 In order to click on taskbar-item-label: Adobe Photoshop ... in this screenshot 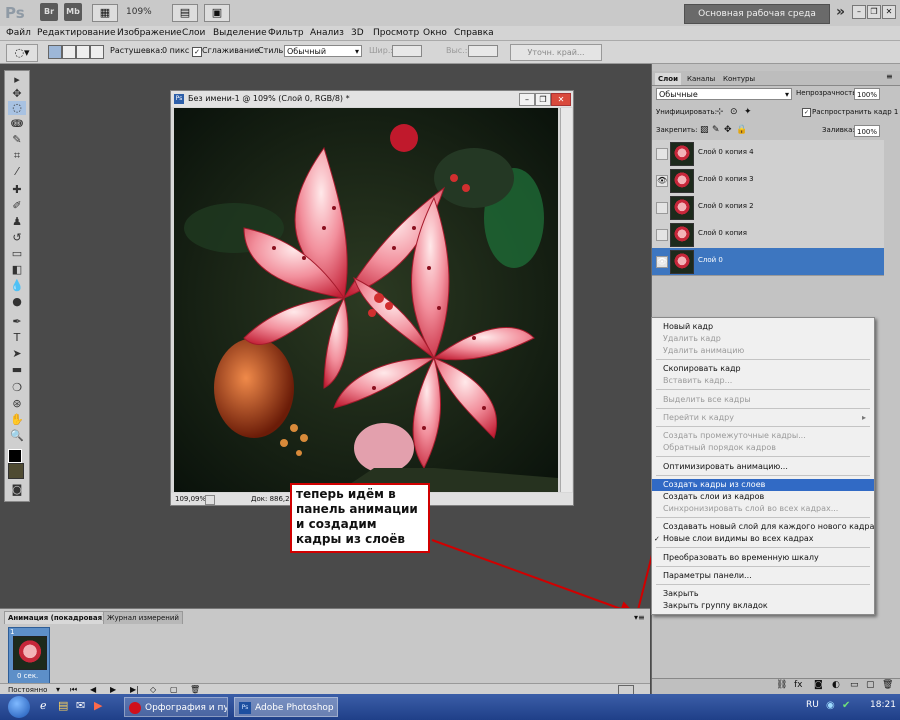, I will do `click(296, 708)`.